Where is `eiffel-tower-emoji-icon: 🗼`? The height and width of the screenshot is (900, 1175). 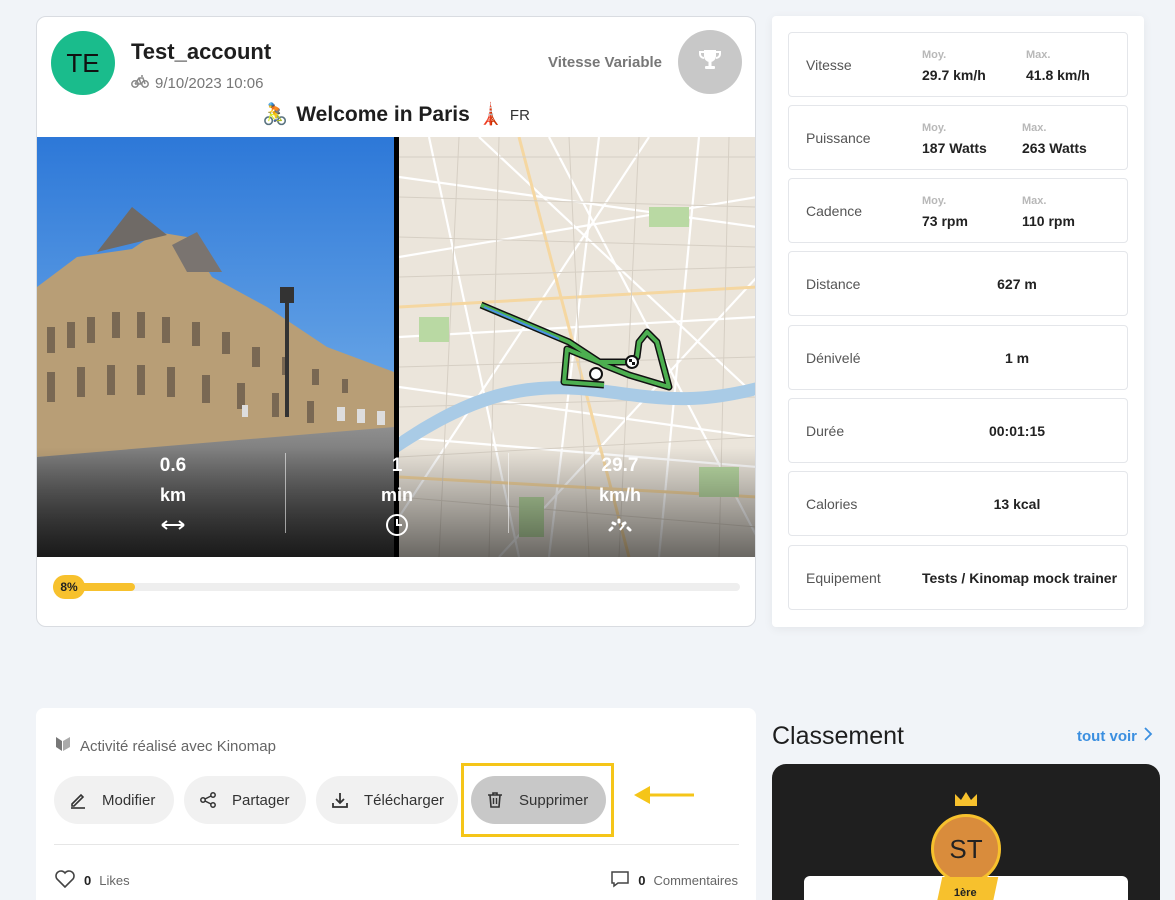
eiffel-tower-emoji-icon: 🗼 is located at coordinates (490, 114).